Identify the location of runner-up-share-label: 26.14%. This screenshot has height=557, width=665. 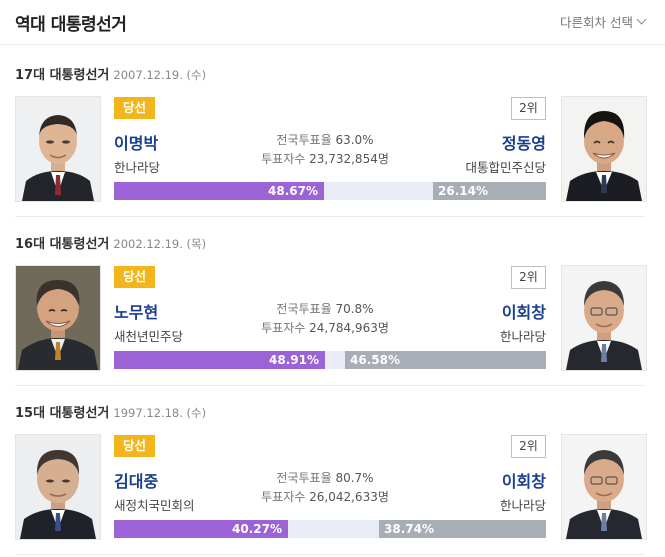
(463, 191).